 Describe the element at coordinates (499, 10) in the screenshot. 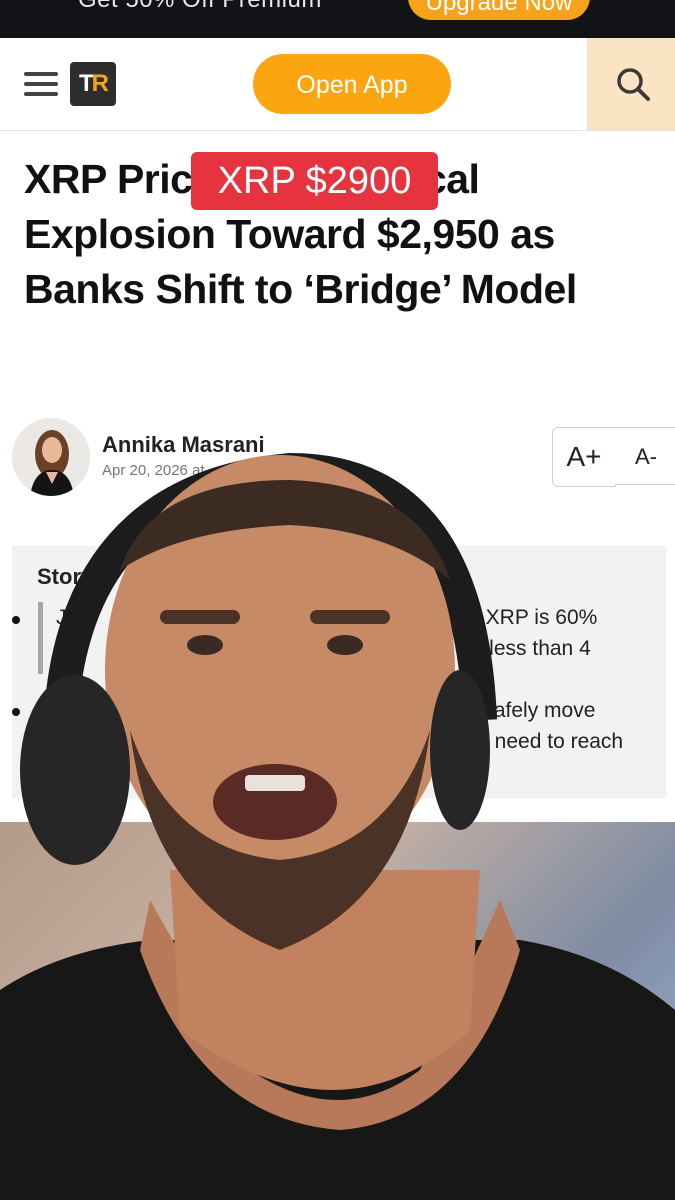

I see `upgrade-button: Upgrade Now` at that location.